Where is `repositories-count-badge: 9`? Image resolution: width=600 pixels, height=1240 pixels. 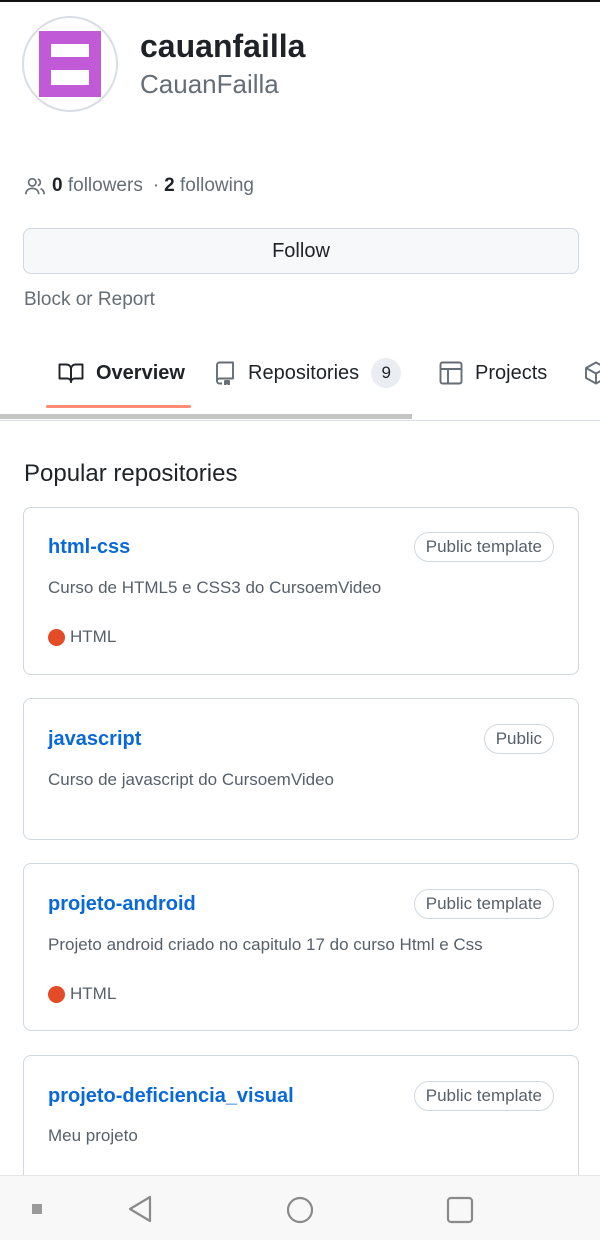
repositories-count-badge: 9 is located at coordinates (386, 373).